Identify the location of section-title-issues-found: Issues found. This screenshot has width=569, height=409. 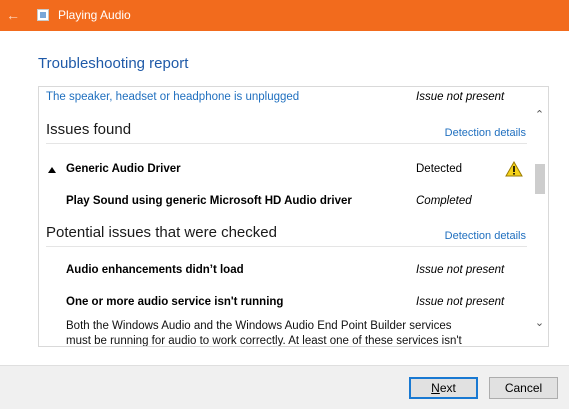
(89, 129).